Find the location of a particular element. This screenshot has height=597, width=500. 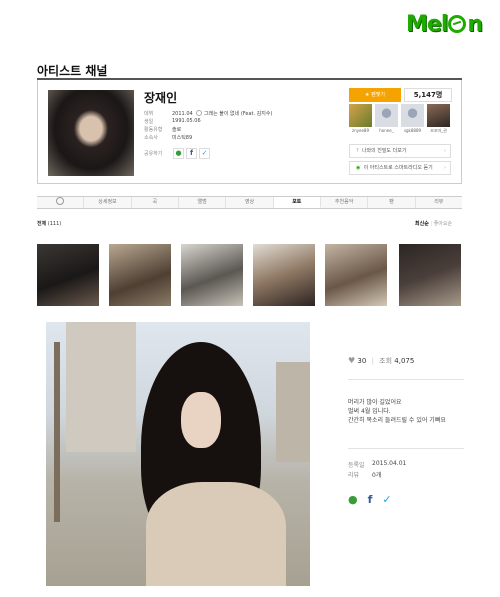

info-value: 1991.05.06 is located at coordinates (186, 121).